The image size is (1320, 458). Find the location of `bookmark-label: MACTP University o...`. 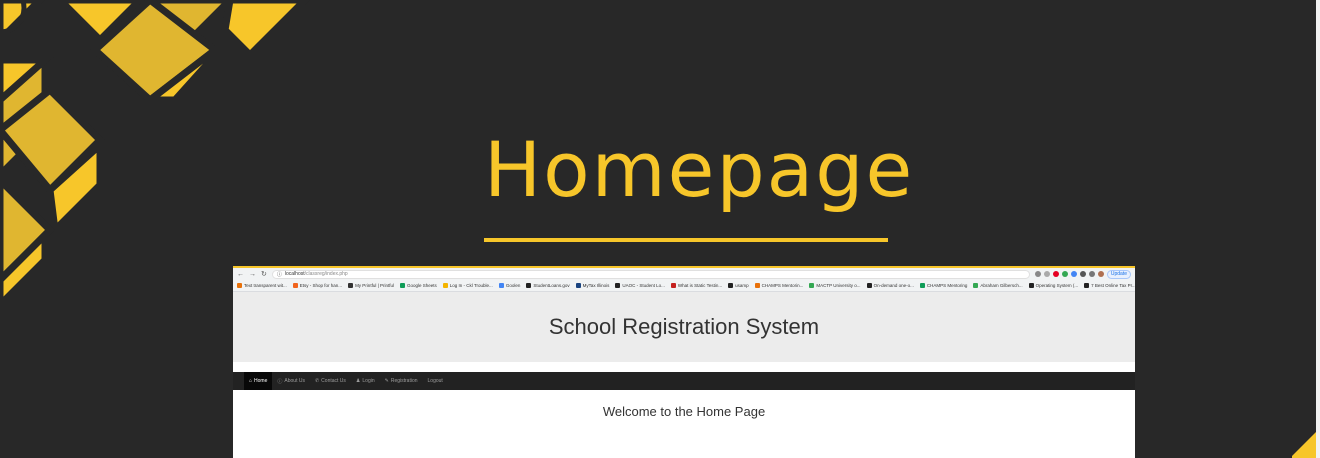

bookmark-label: MACTP University o... is located at coordinates (838, 285).